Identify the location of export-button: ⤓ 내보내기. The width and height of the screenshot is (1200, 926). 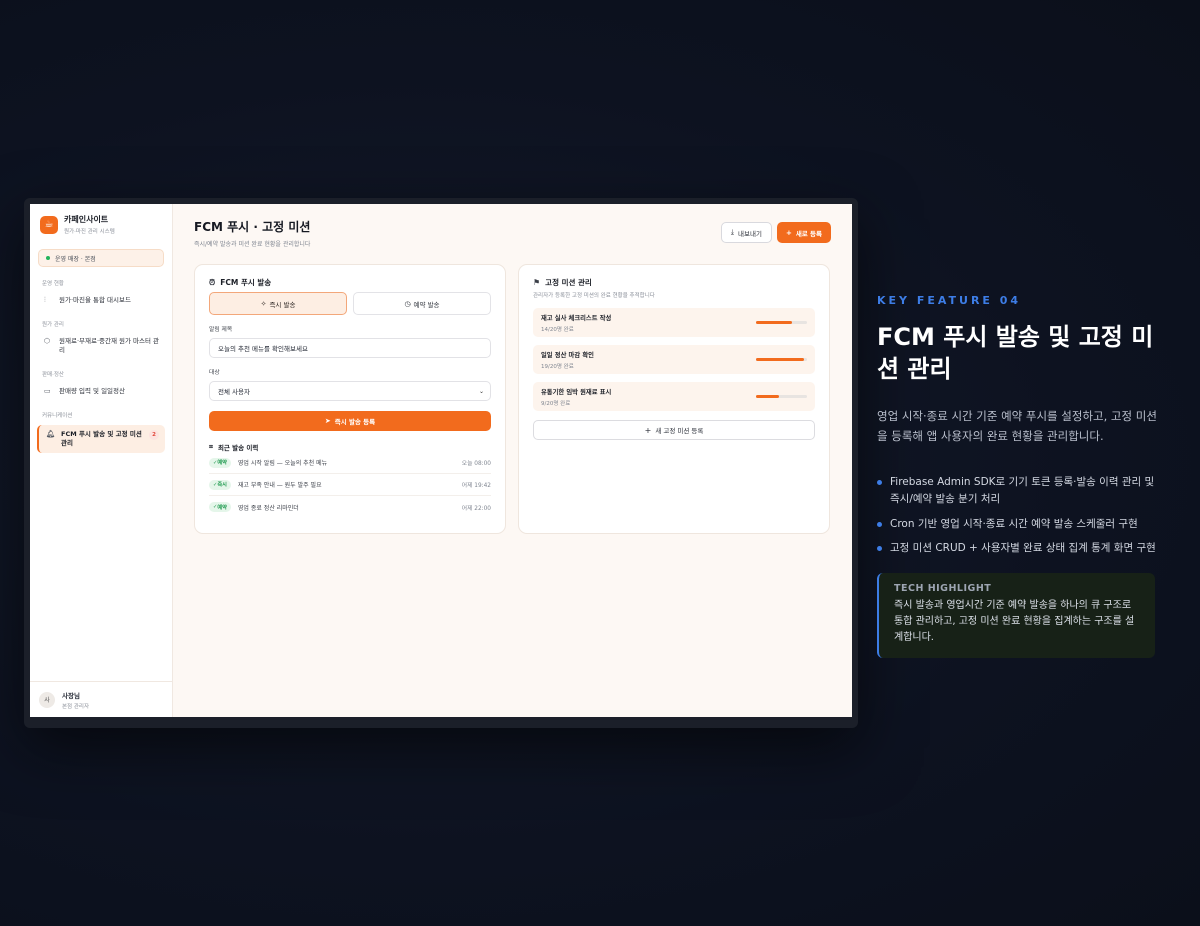
(746, 232).